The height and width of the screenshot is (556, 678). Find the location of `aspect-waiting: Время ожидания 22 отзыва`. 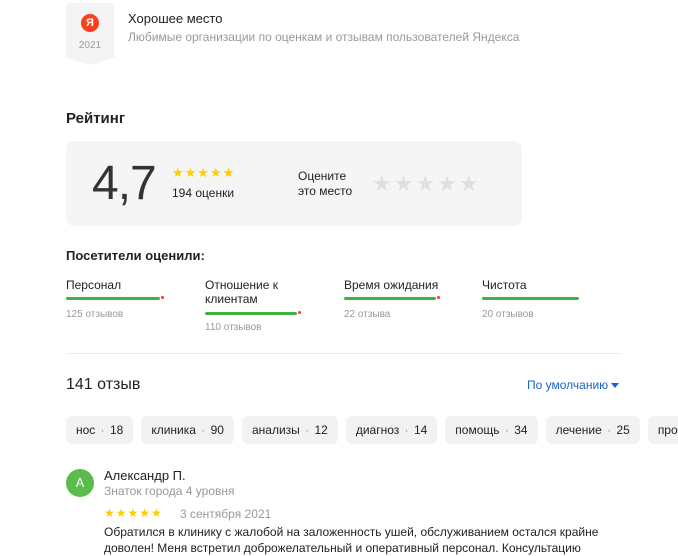

aspect-waiting: Время ожидания 22 отзыва is located at coordinates (409, 299).